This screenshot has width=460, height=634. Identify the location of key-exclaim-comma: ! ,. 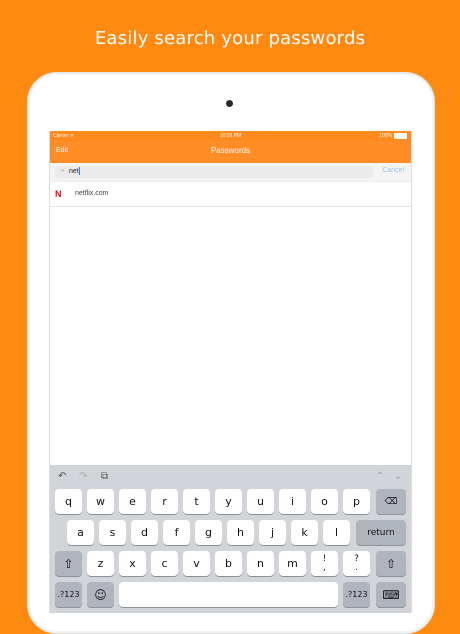
(324, 563).